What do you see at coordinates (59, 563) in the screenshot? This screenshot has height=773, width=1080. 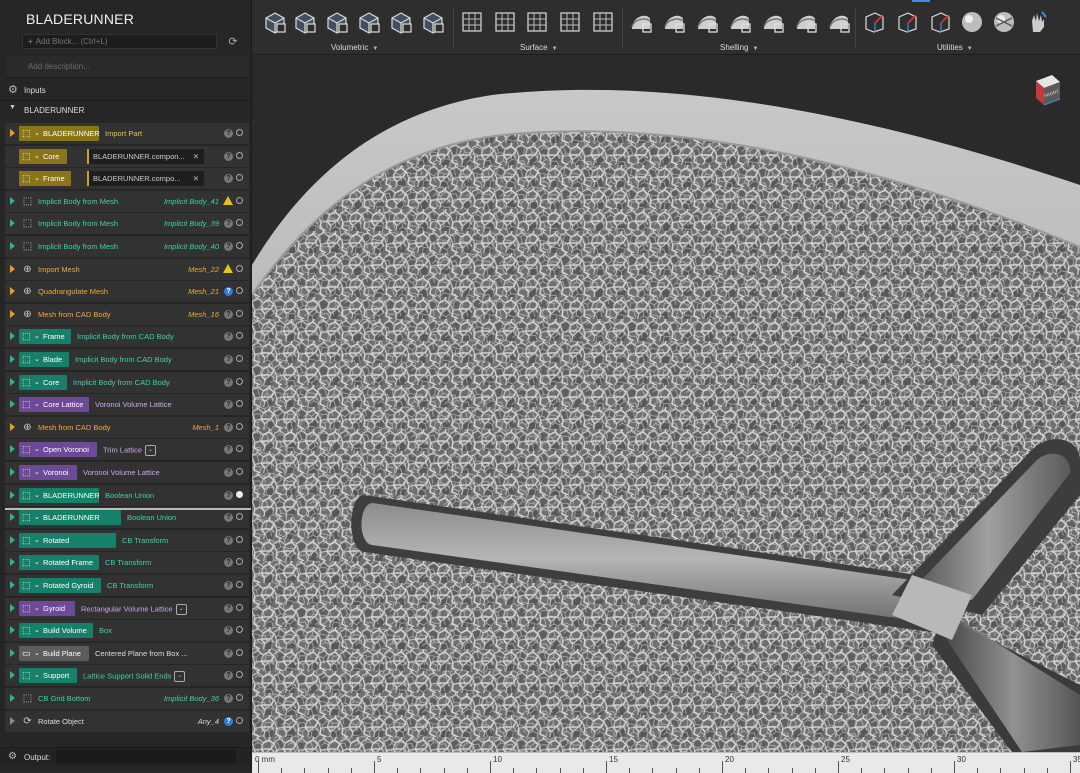 I see `block-name-tag: ⬚ ⌄ Rotated Frame` at bounding box center [59, 563].